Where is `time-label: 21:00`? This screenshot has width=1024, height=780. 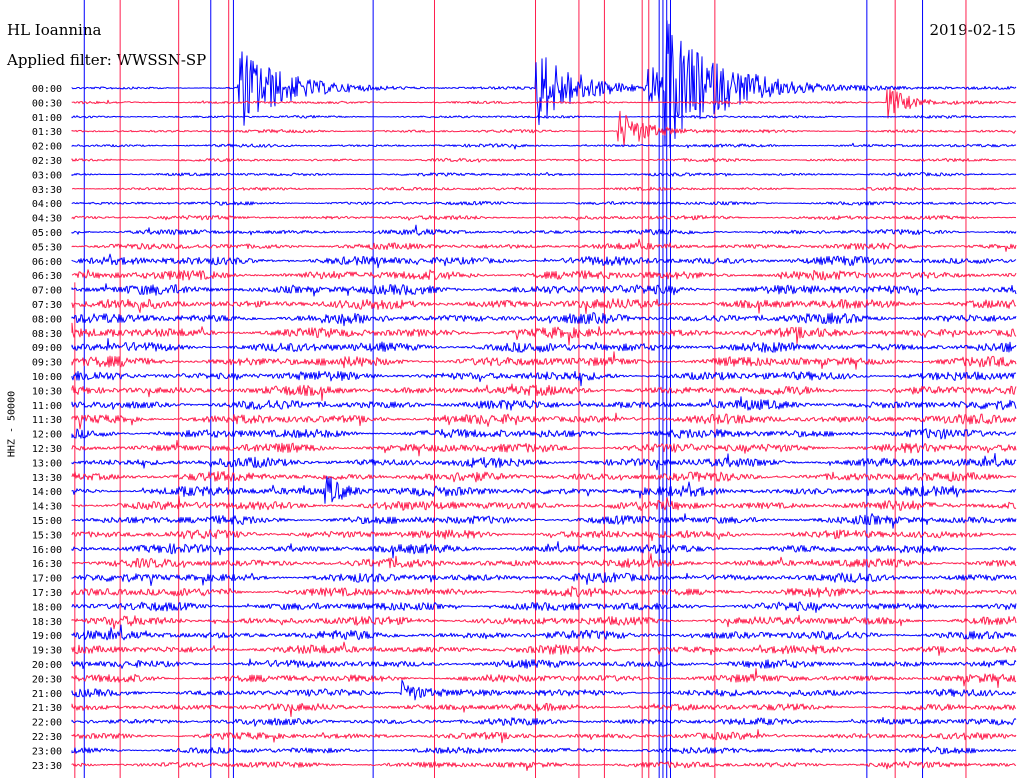
time-label: 21:00 is located at coordinates (47, 694).